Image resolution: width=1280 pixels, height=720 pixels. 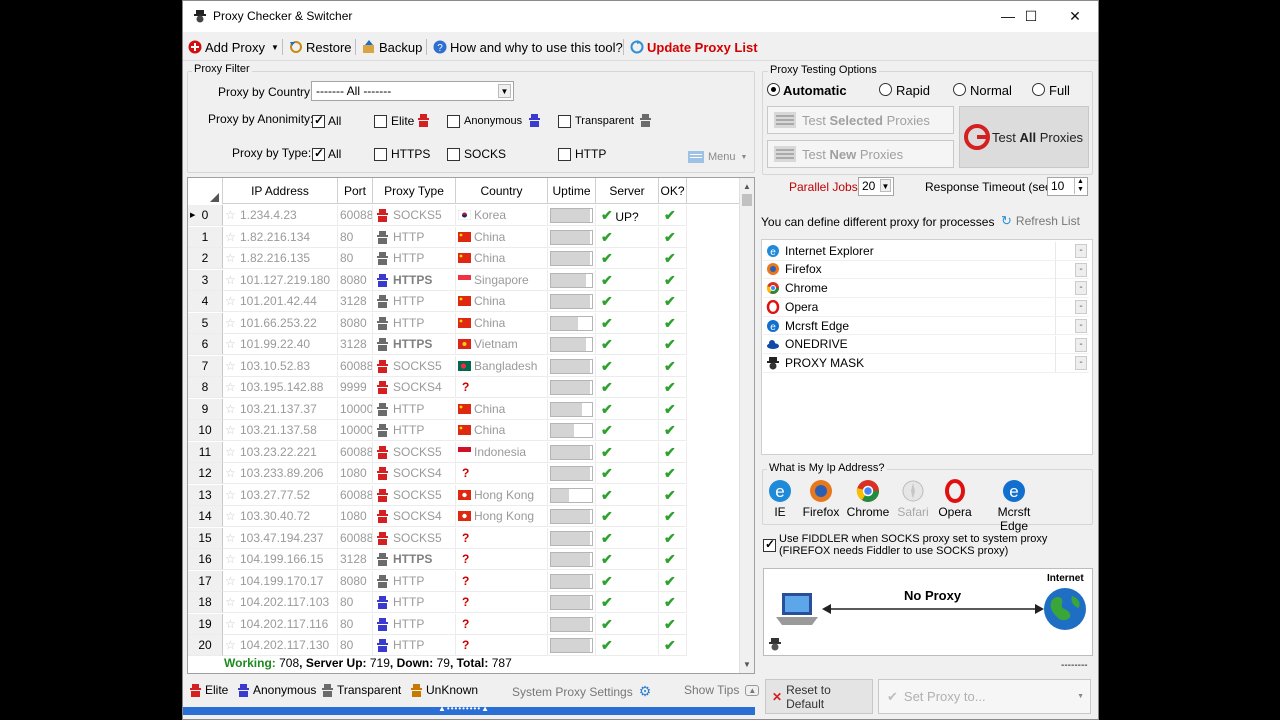 What do you see at coordinates (205, 387) in the screenshot?
I see `row-header: 8` at bounding box center [205, 387].